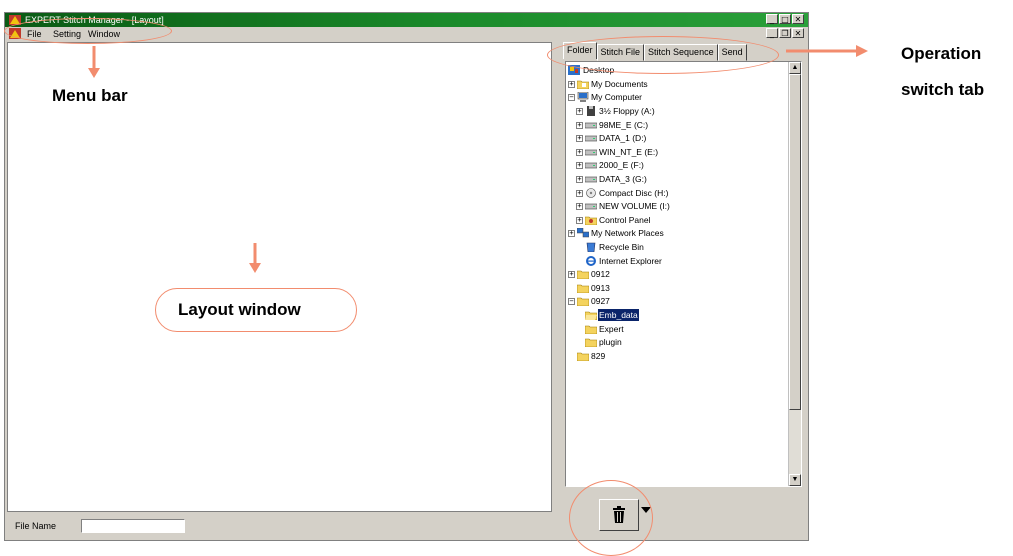  Describe the element at coordinates (583, 84) in the screenshot. I see `folder-documents-icon` at that location.